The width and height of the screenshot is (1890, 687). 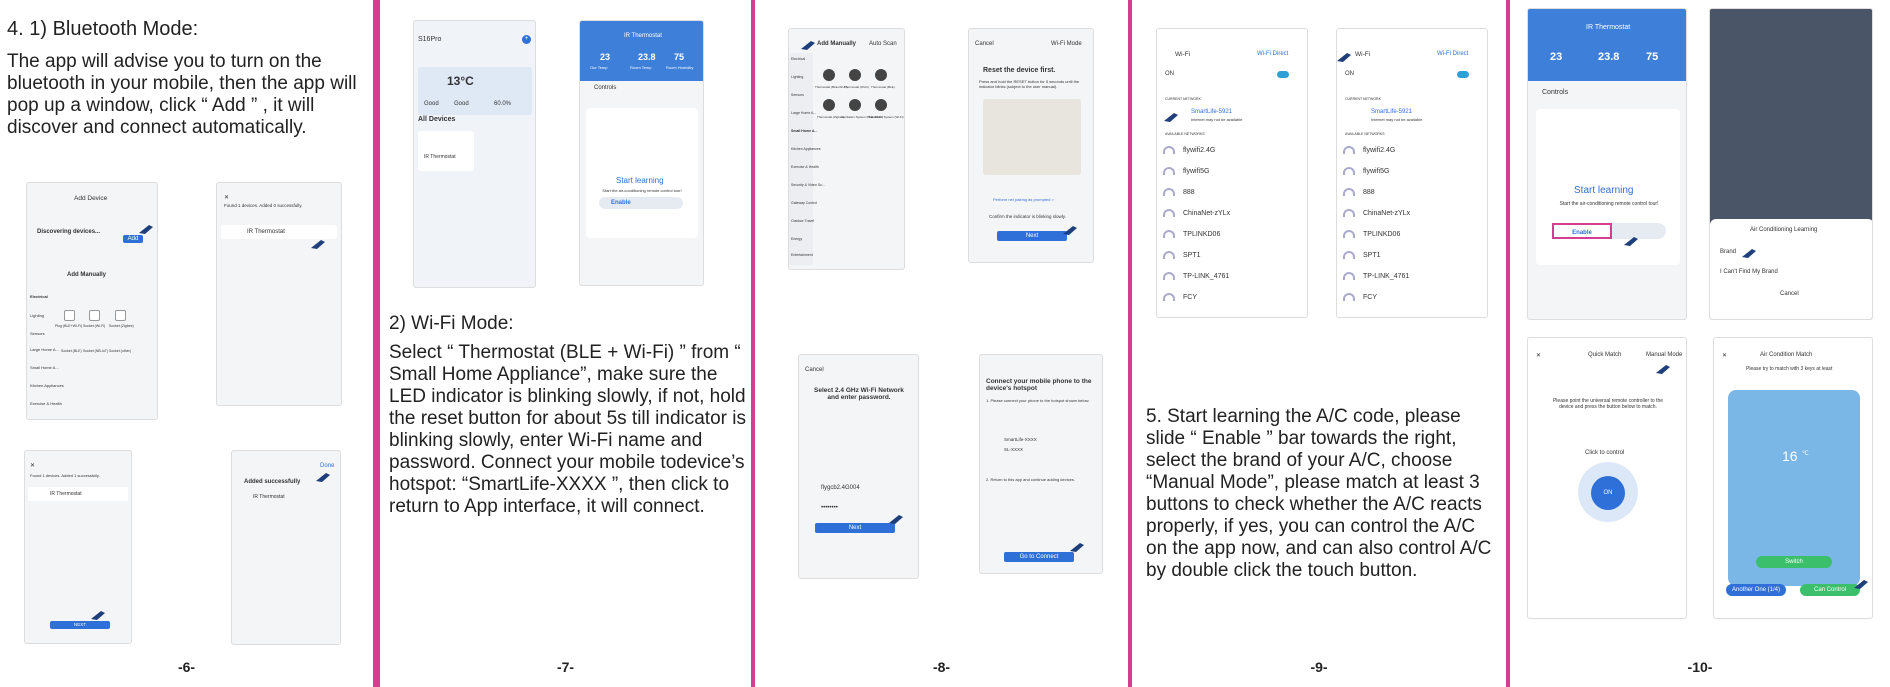 I want to click on user-name: S16Pro, so click(x=429, y=39).